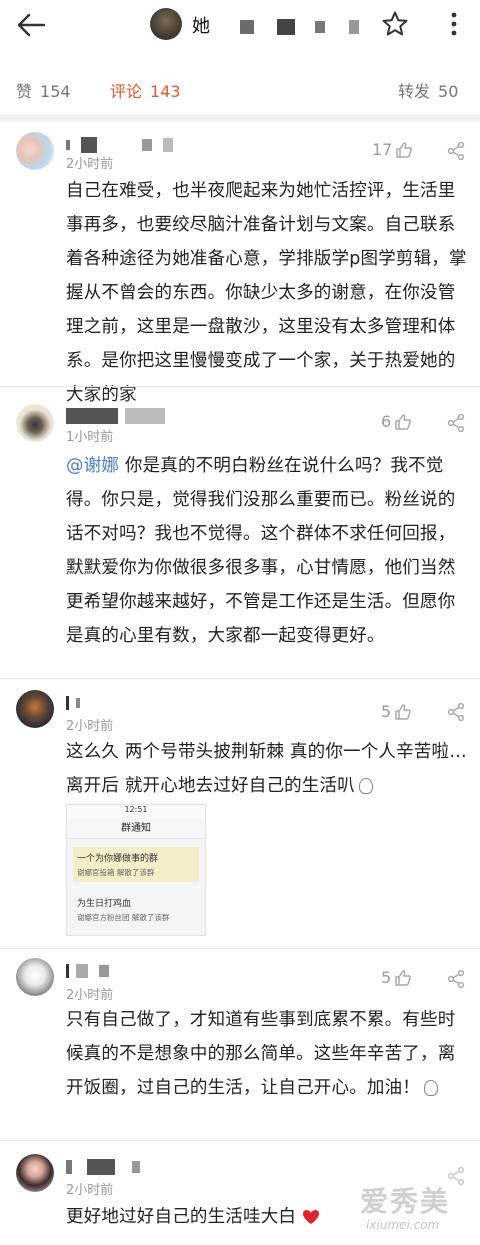 This screenshot has width=480, height=1245. Describe the element at coordinates (448, 91) in the screenshot. I see `reposts-count: 50` at that location.